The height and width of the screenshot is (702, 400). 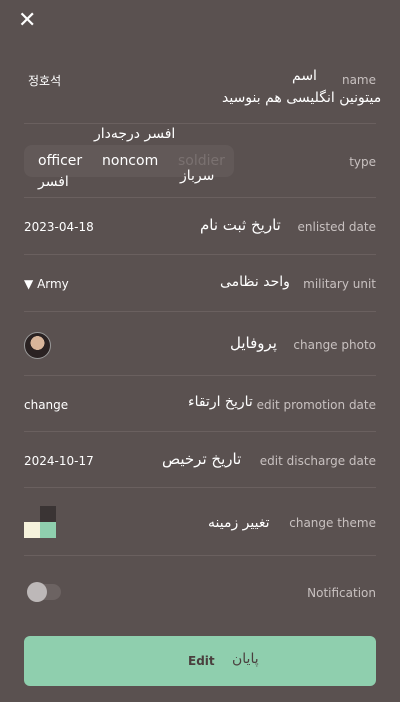 What do you see at coordinates (317, 461) in the screenshot?
I see `edit-discharge-date-label: edit discharge date` at bounding box center [317, 461].